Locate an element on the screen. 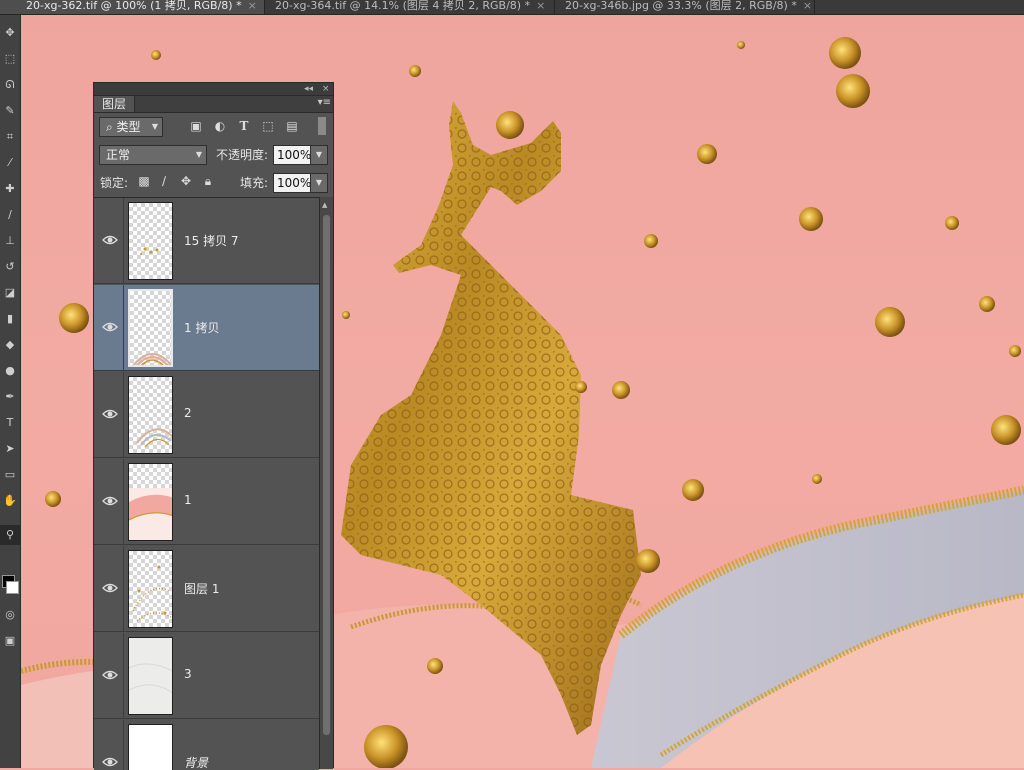 The width and height of the screenshot is (1024, 770). image-filter-icon: ▣ is located at coordinates (196, 126).